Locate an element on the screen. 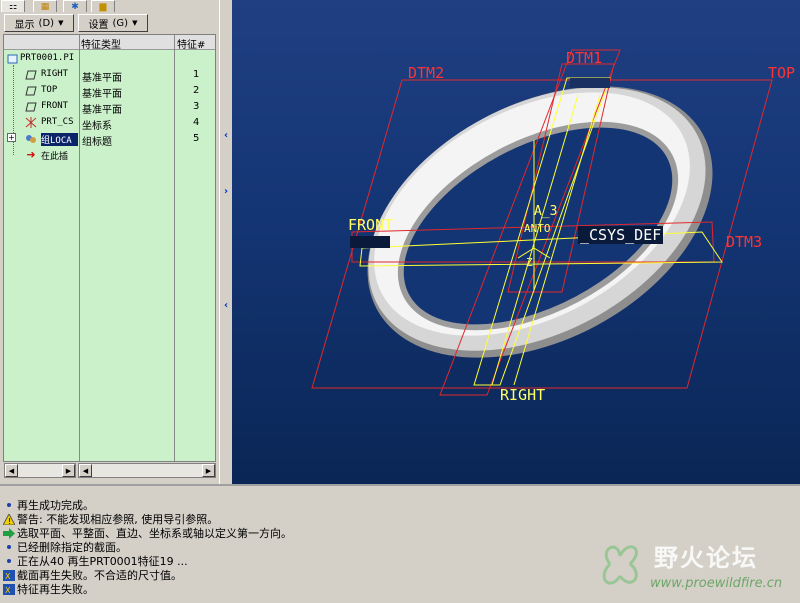 The image size is (800, 603). tree-header: 特征类型 特征# is located at coordinates (109, 43).